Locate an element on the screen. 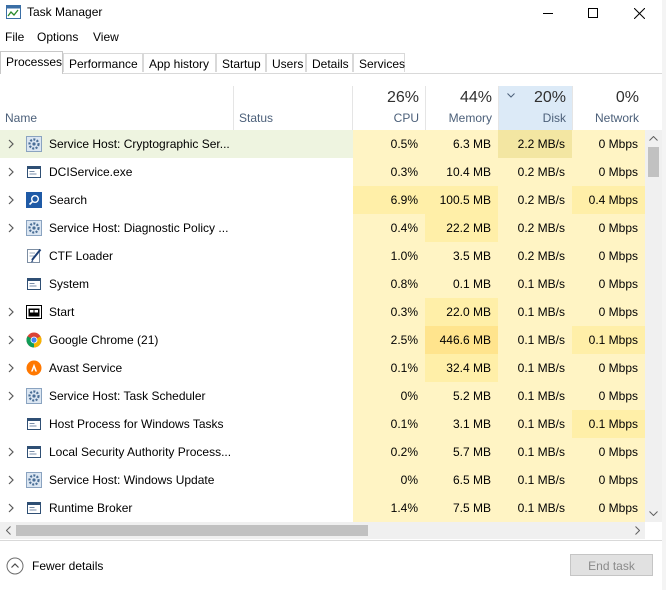 This screenshot has width=666, height=591. cpu-cell: 1.0% is located at coordinates (389, 256).